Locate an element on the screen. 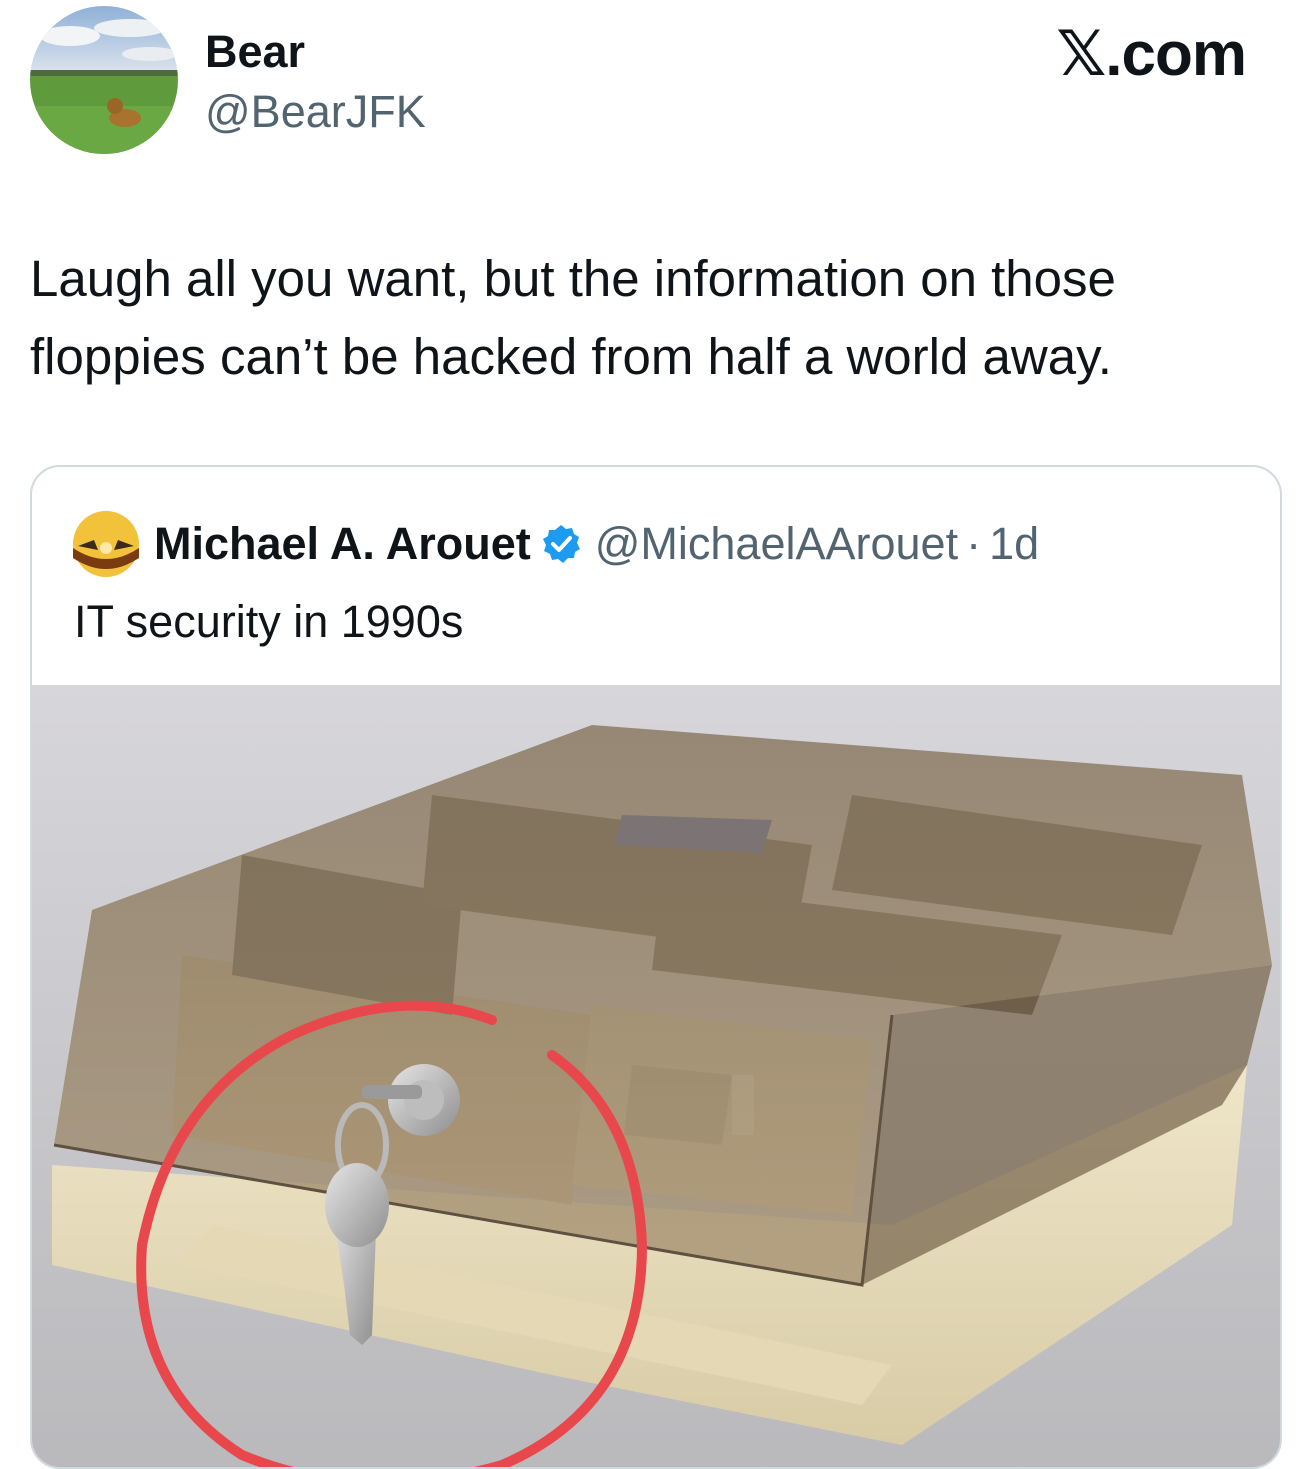  verified-badge-icon is located at coordinates (561, 544).